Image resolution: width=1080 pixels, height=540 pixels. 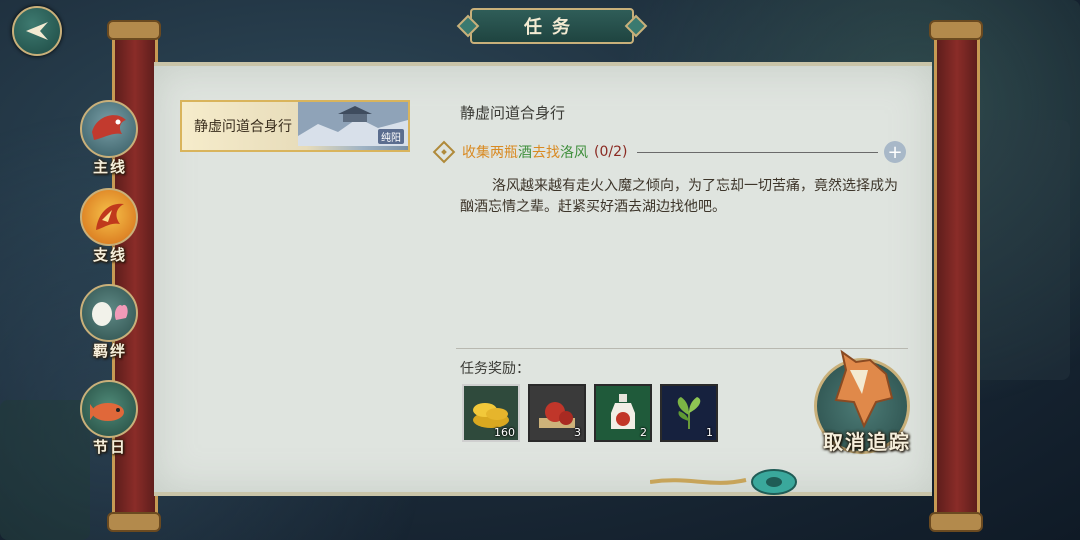 What do you see at coordinates (895, 152) in the screenshot?
I see `expand-plus-icon: +` at bounding box center [895, 152].